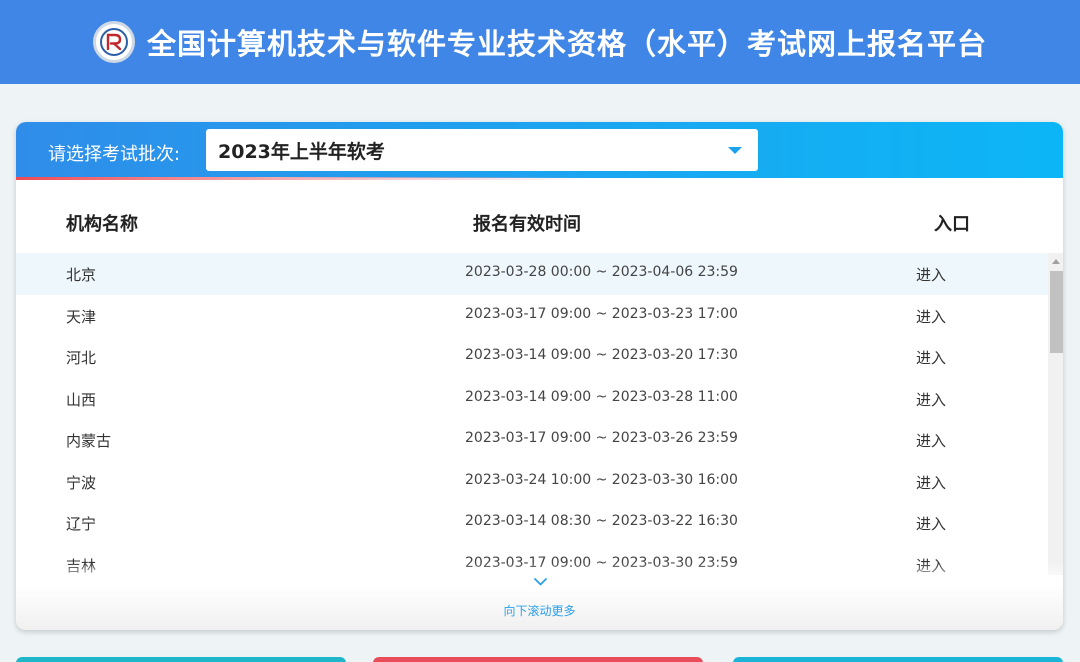 This screenshot has height=662, width=1080. What do you see at coordinates (81, 275) in the screenshot?
I see `institution-name: 北京` at bounding box center [81, 275].